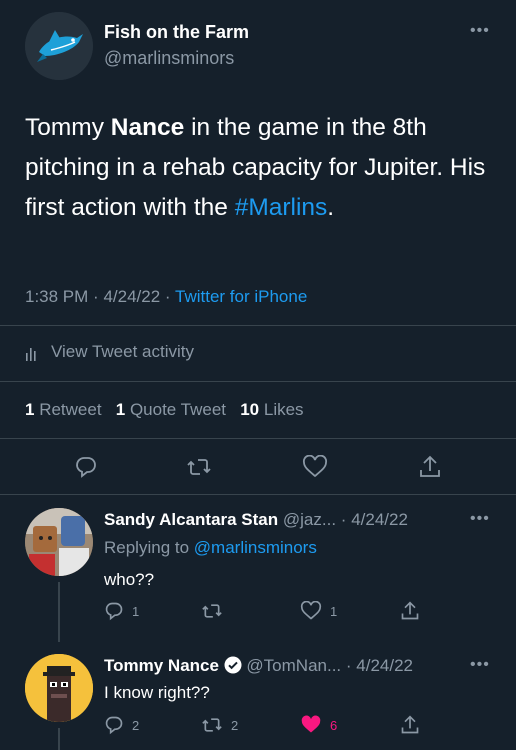 Image resolution: width=516 pixels, height=750 pixels. What do you see at coordinates (122, 351) in the screenshot?
I see `view-activity-label: View Tweet activity` at bounding box center [122, 351].